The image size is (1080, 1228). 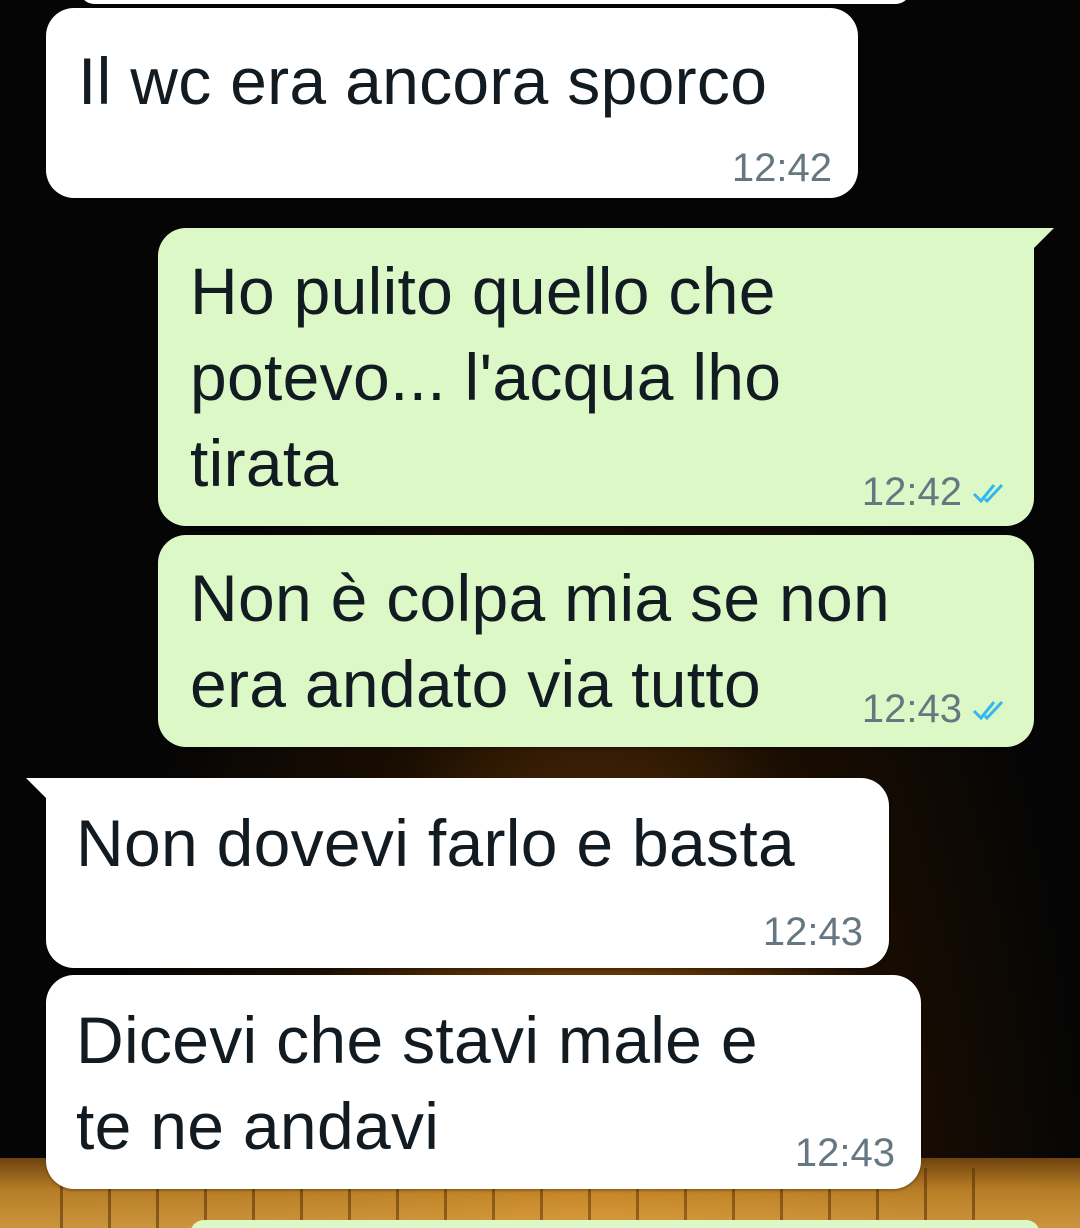 I want to click on previous-message-bubble-edge, so click(x=495, y=2).